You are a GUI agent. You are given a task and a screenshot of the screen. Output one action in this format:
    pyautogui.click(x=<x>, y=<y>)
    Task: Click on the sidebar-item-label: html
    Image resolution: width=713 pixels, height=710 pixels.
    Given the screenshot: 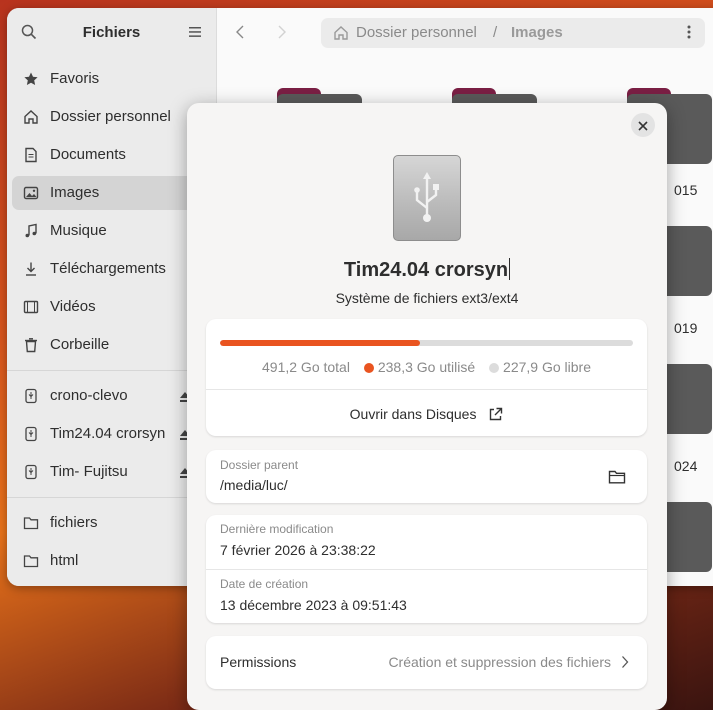 What is the action you would take?
    pyautogui.click(x=64, y=560)
    